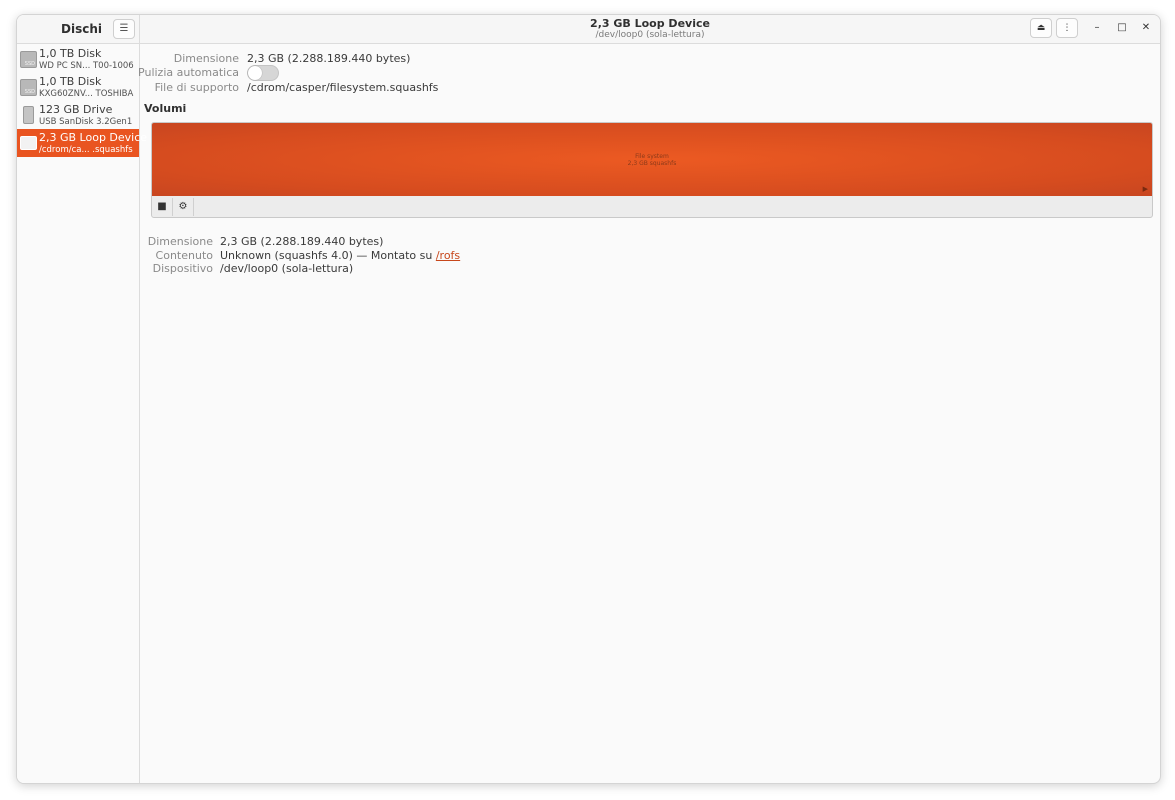 This screenshot has height=800, width=1175. Describe the element at coordinates (287, 268) in the screenshot. I see `volume-device-value: /dev/loop0 (sola-lettura)` at that location.